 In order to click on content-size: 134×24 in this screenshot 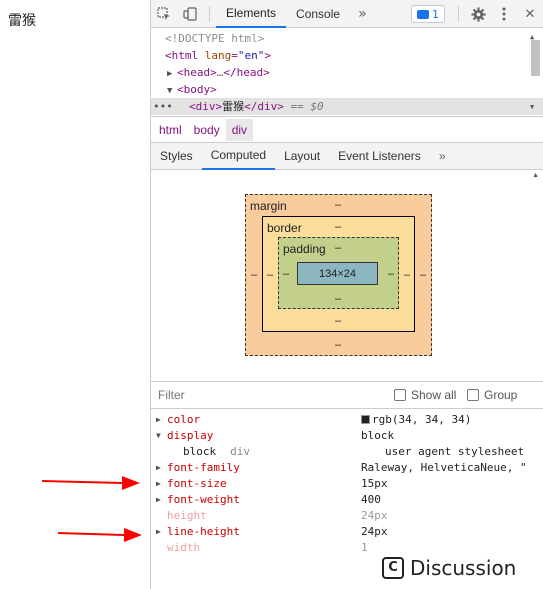, I will do `click(337, 274)`.